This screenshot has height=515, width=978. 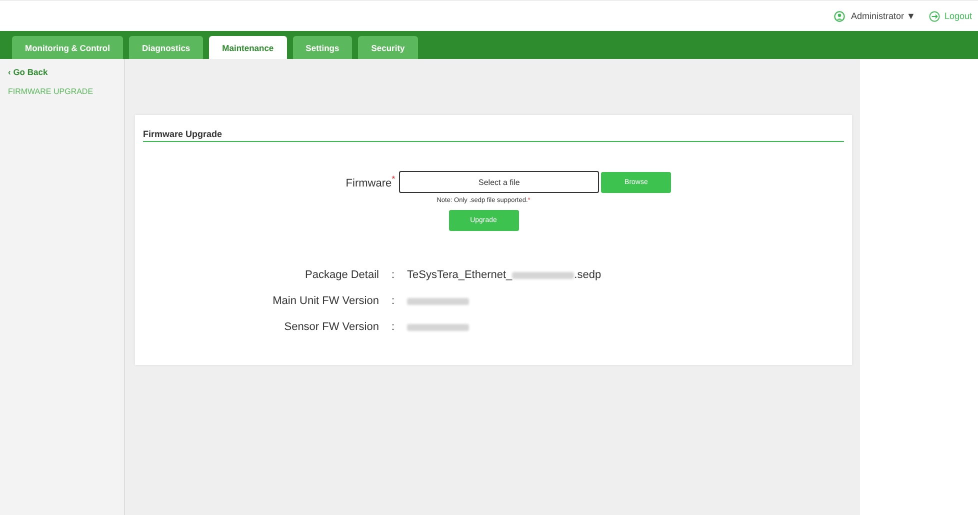 What do you see at coordinates (388, 47) in the screenshot?
I see `nav-tab: Security` at bounding box center [388, 47].